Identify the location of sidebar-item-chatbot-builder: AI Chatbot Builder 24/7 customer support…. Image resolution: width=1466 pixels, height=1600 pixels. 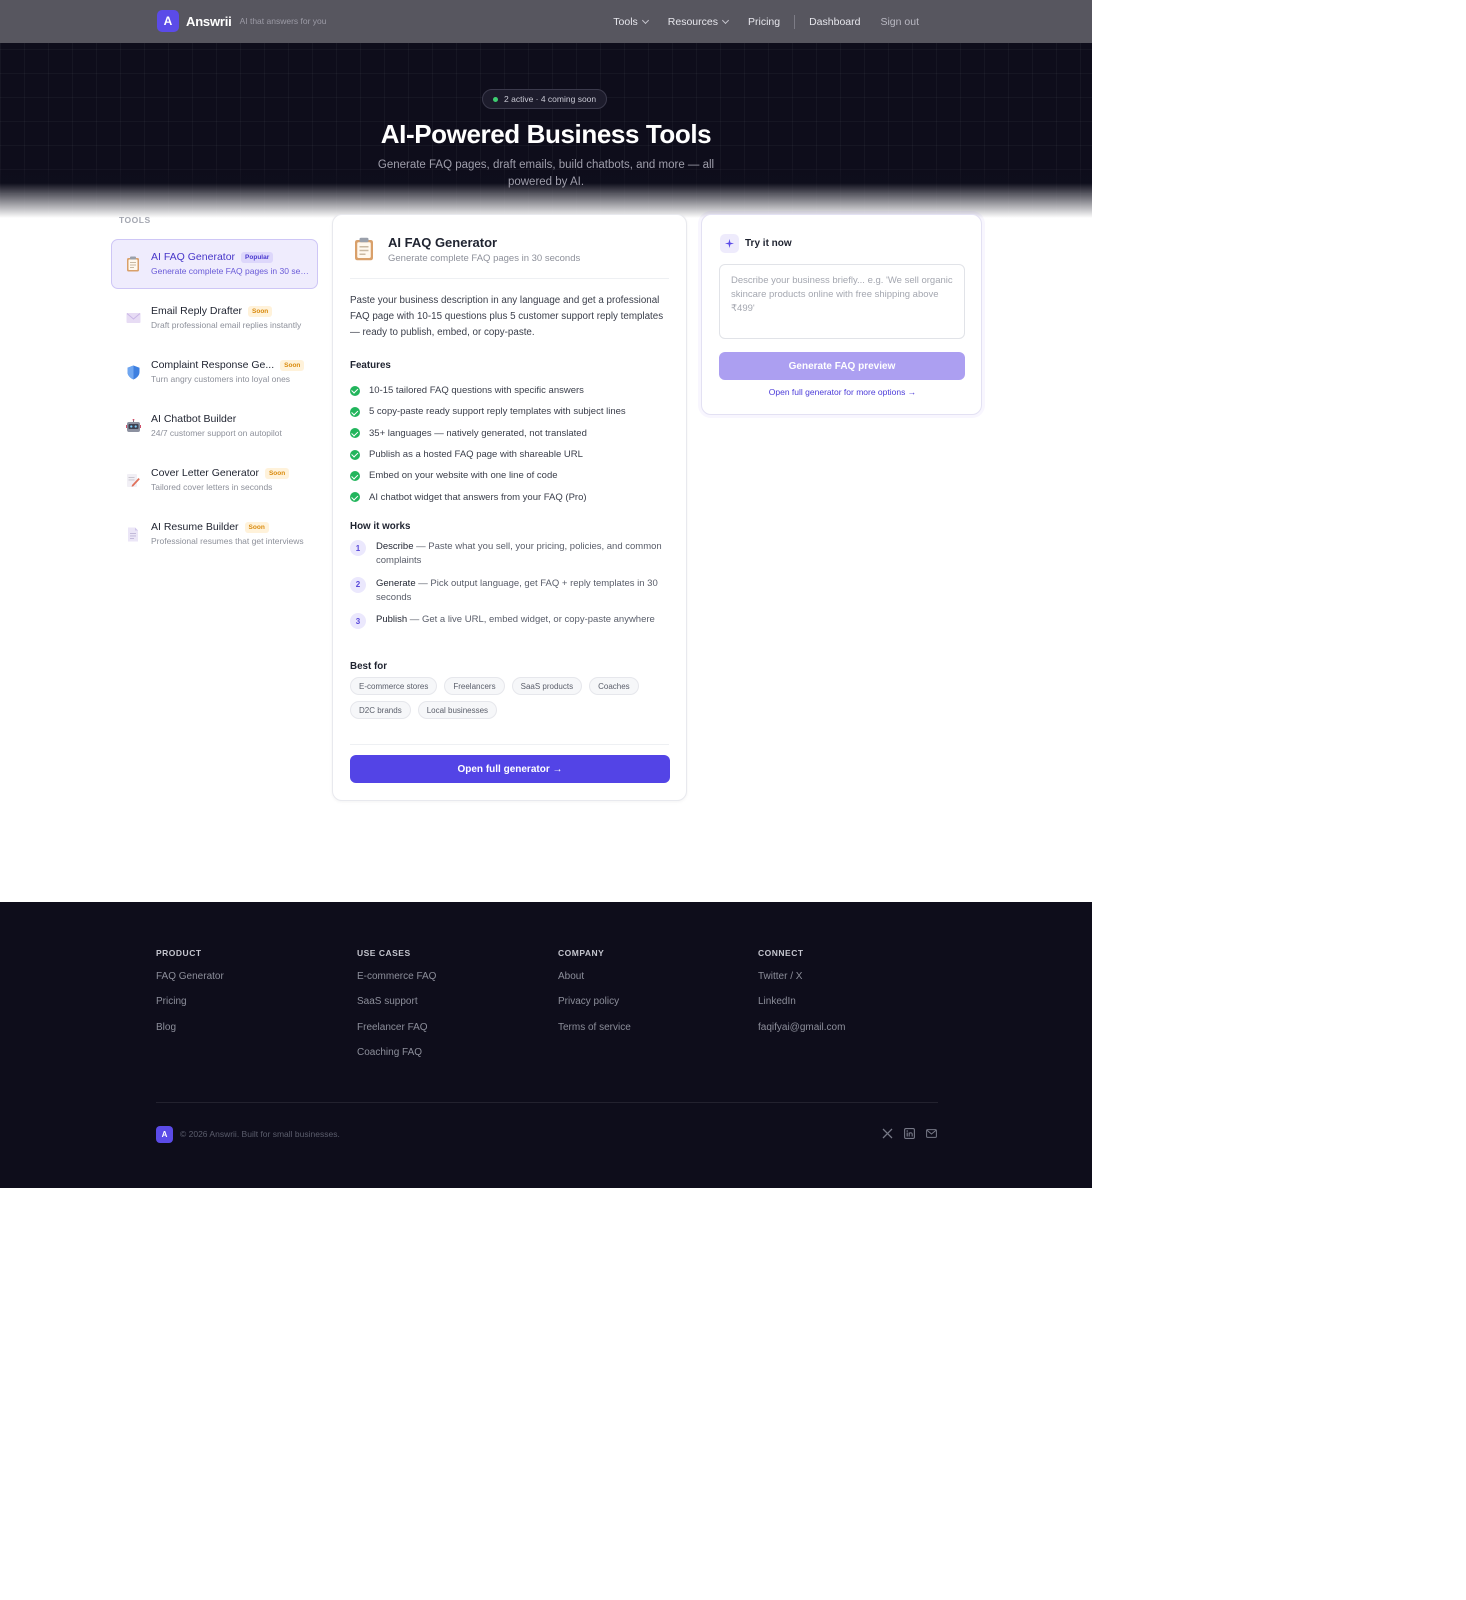
(214, 426).